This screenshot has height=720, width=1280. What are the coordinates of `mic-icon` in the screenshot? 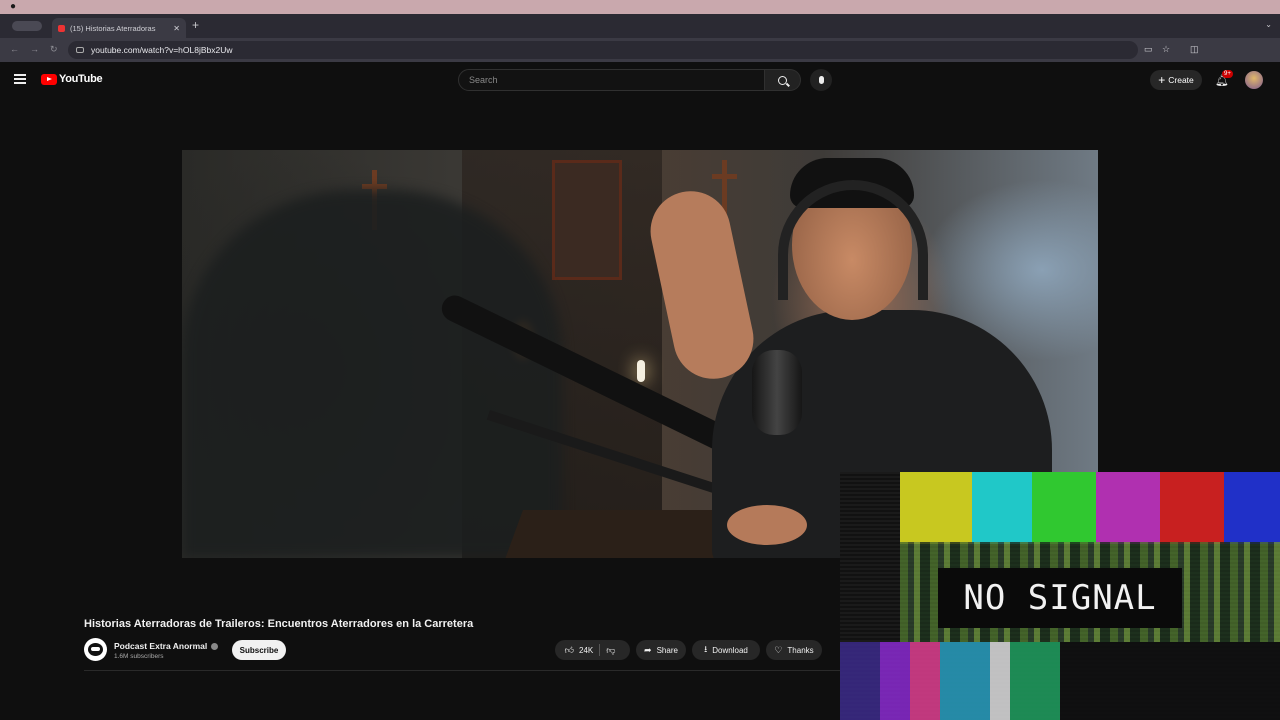 It's located at (821, 80).